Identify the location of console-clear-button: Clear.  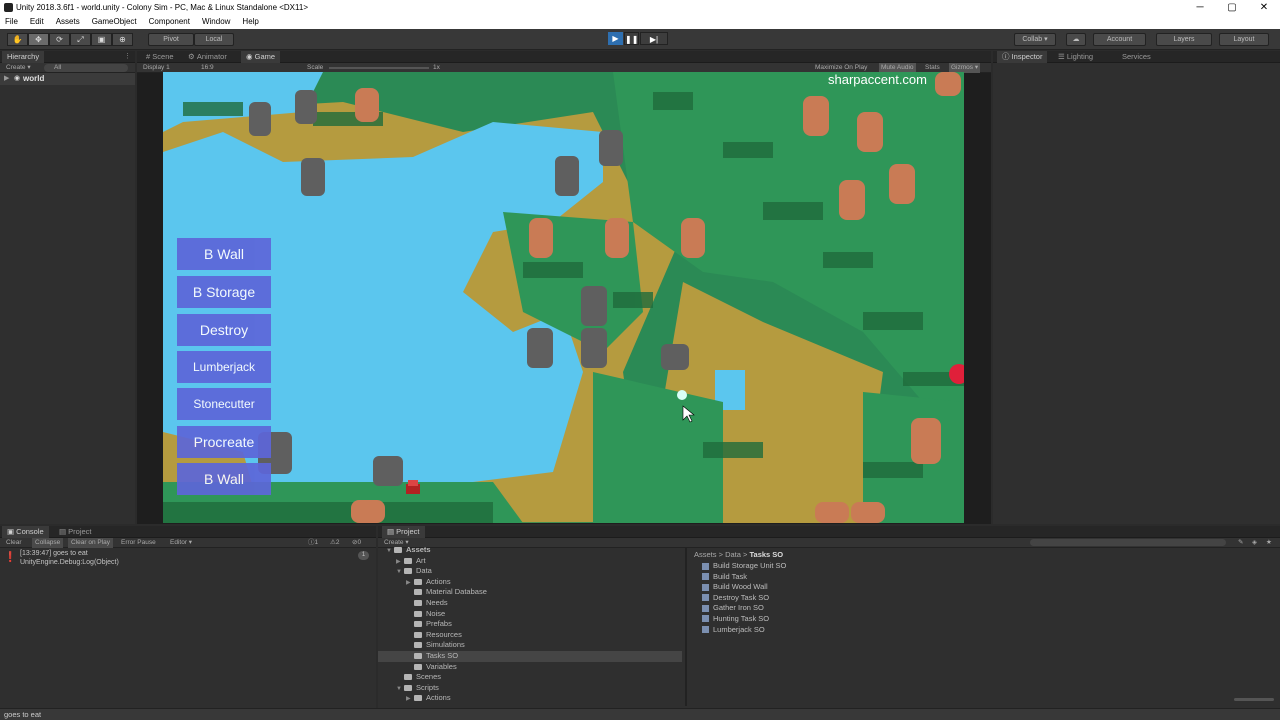
(14, 543).